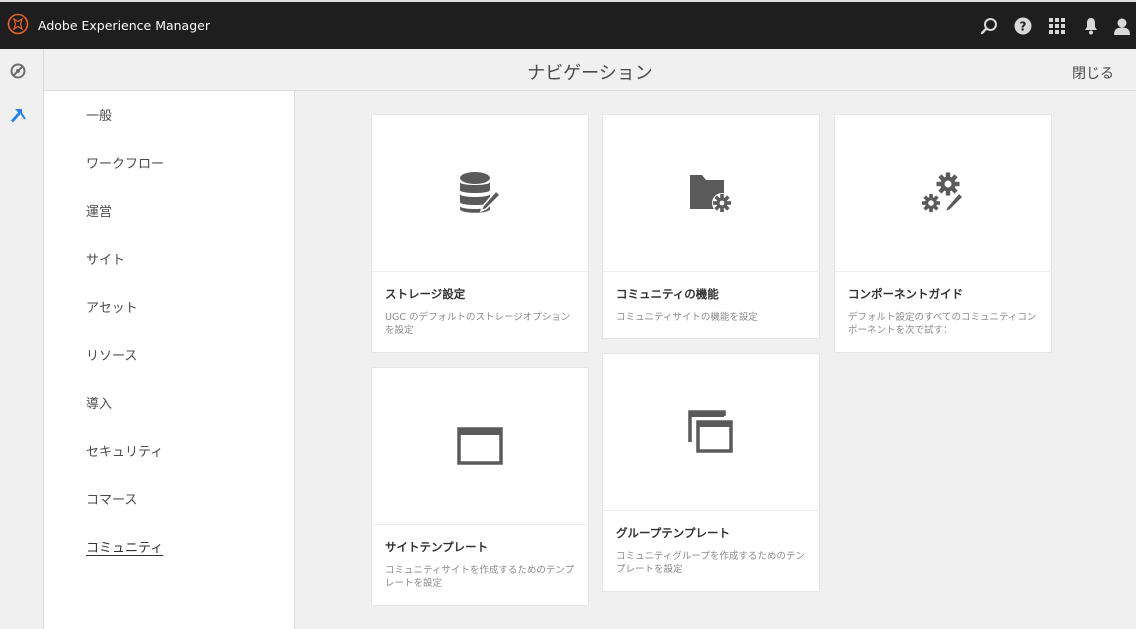  I want to click on category-item-security: セキュリティ, so click(124, 450).